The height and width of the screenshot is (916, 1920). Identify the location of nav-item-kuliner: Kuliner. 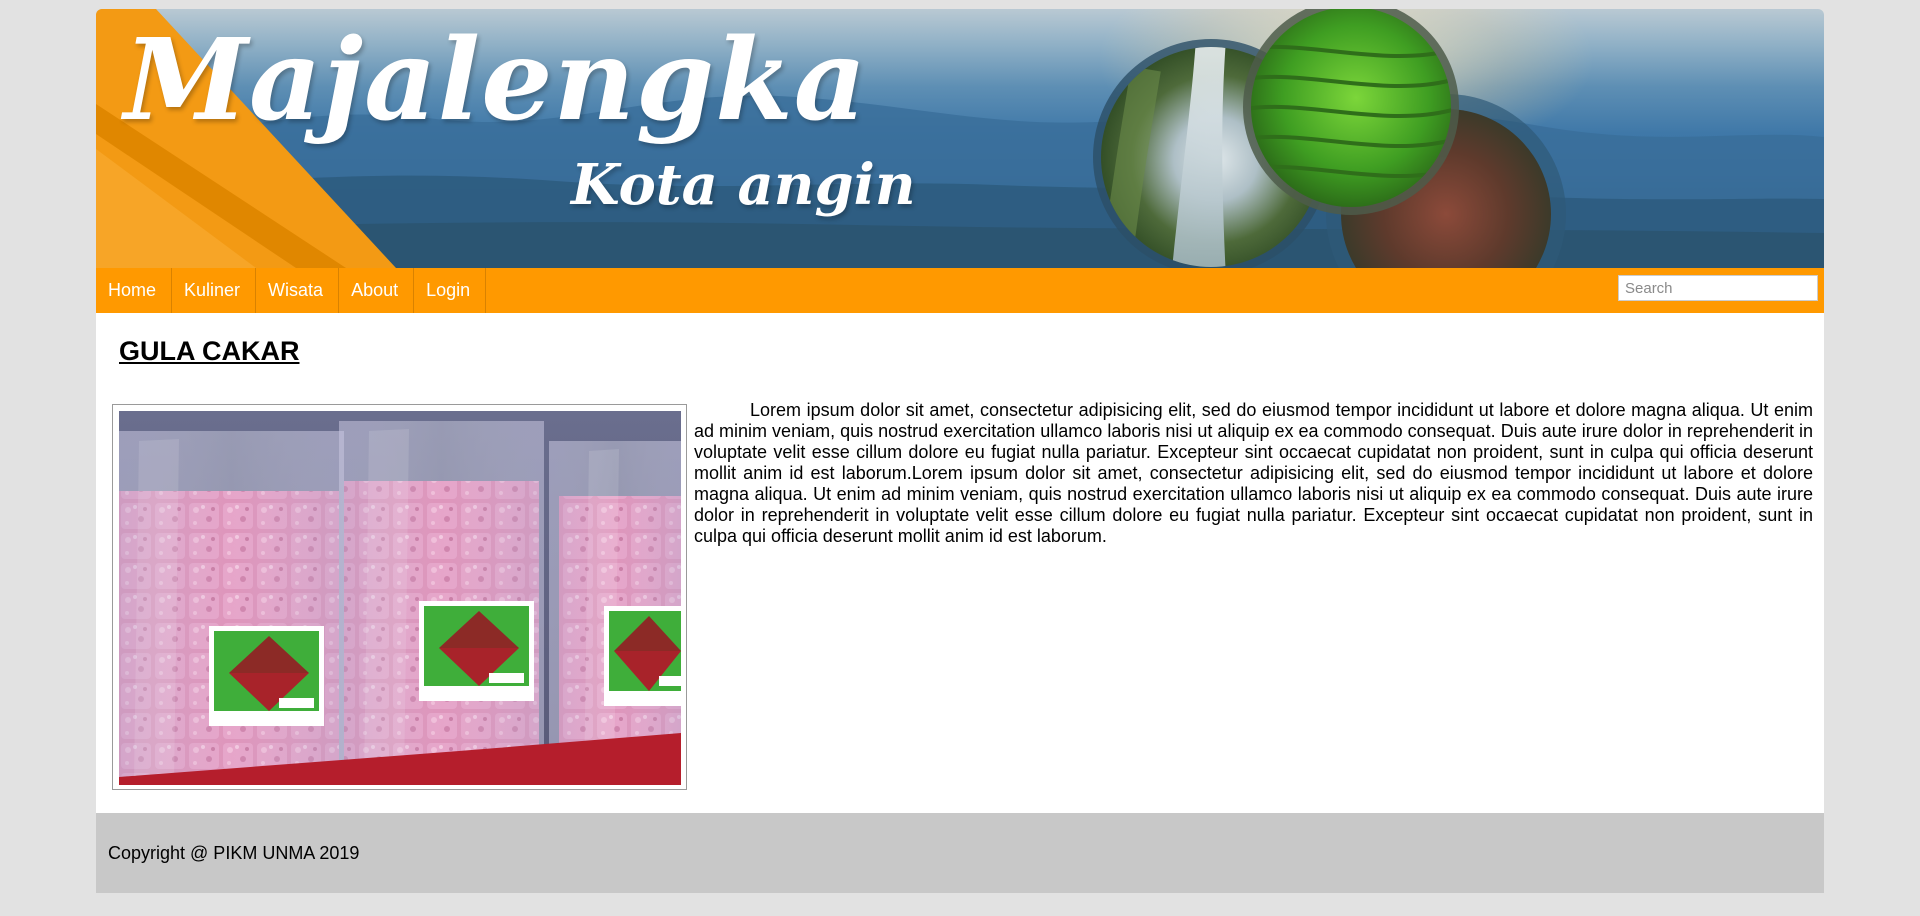
(214, 290).